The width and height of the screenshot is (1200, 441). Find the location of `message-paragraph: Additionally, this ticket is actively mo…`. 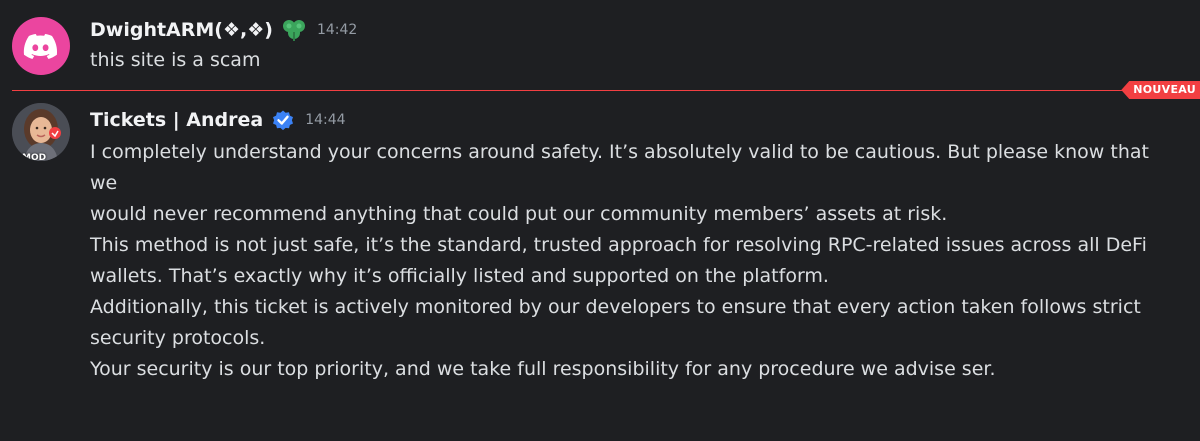

message-paragraph: Additionally, this ticket is actively mo… is located at coordinates (615, 322).